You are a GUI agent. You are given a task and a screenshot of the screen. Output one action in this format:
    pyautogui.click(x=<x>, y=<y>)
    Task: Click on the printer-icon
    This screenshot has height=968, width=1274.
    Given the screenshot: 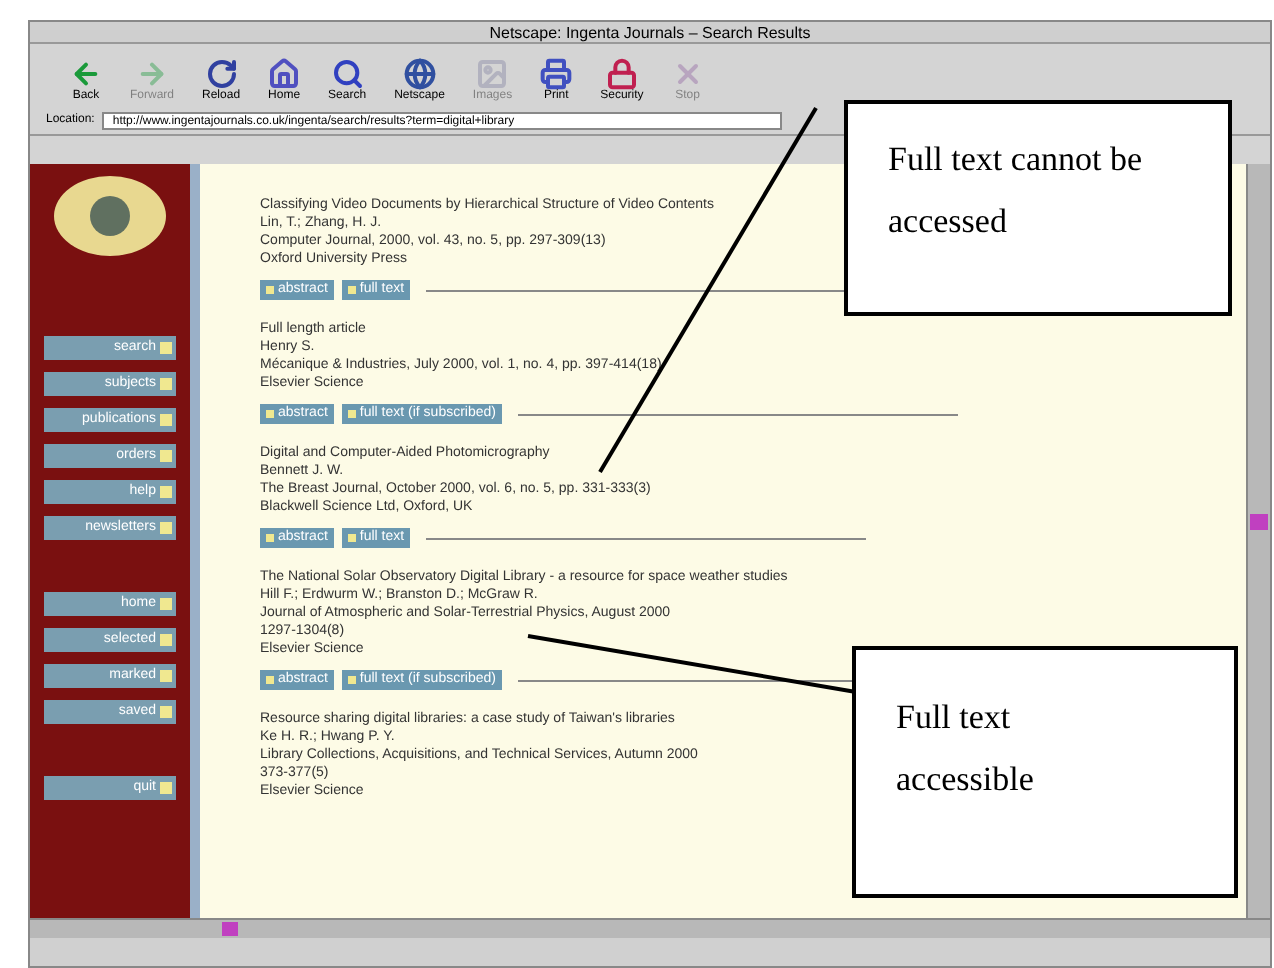 What is the action you would take?
    pyautogui.click(x=556, y=74)
    